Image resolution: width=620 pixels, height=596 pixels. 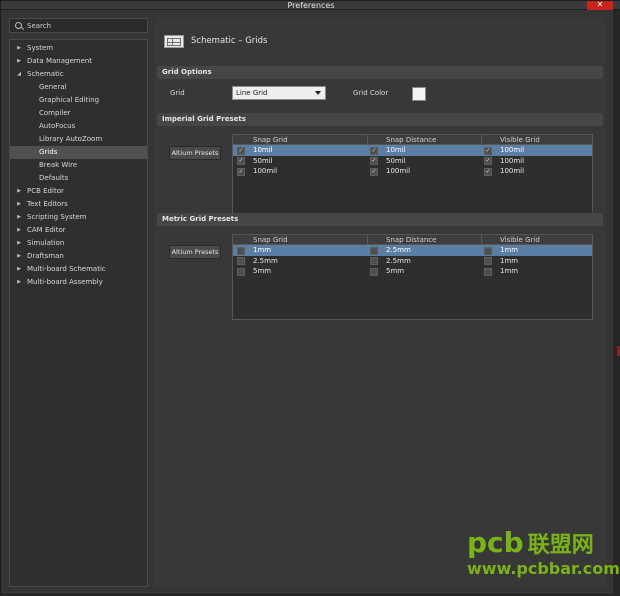 I want to click on table-row: 2.5mm 2.5mm 1mm, so click(x=412, y=261).